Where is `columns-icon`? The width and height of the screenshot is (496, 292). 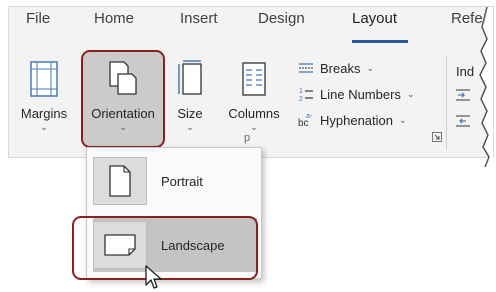
columns-icon is located at coordinates (254, 80).